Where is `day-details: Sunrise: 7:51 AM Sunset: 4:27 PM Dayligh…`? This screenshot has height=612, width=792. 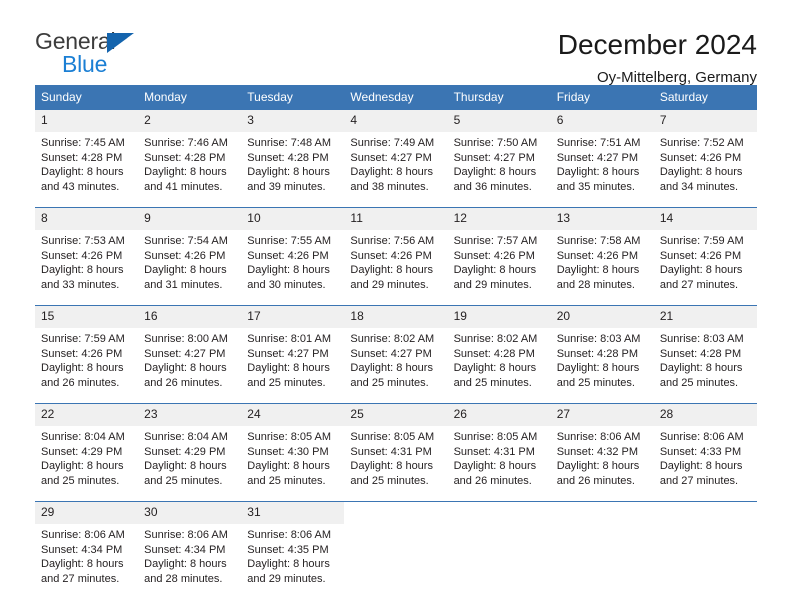 day-details: Sunrise: 7:51 AM Sunset: 4:27 PM Dayligh… is located at coordinates (602, 169).